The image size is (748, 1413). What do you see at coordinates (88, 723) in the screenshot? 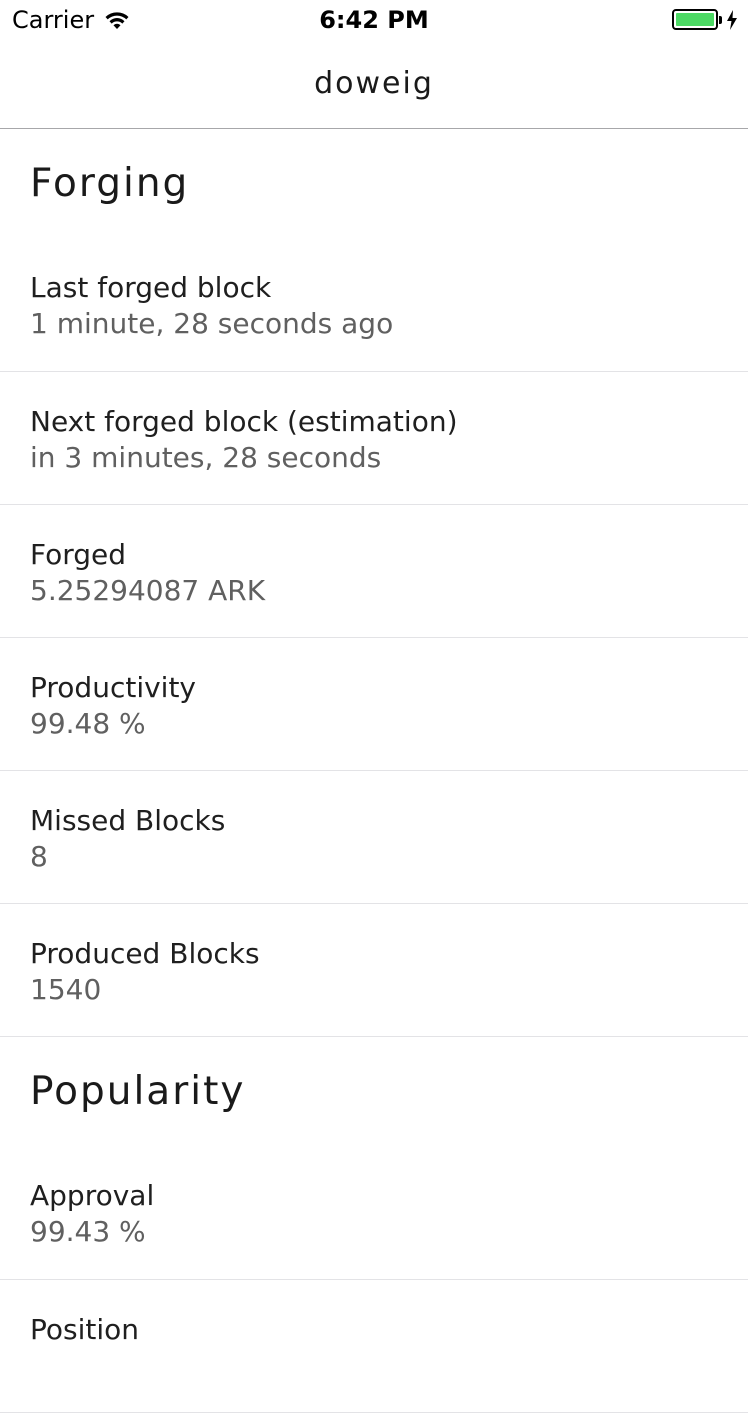
I see `row-value: 99.48 %` at bounding box center [88, 723].